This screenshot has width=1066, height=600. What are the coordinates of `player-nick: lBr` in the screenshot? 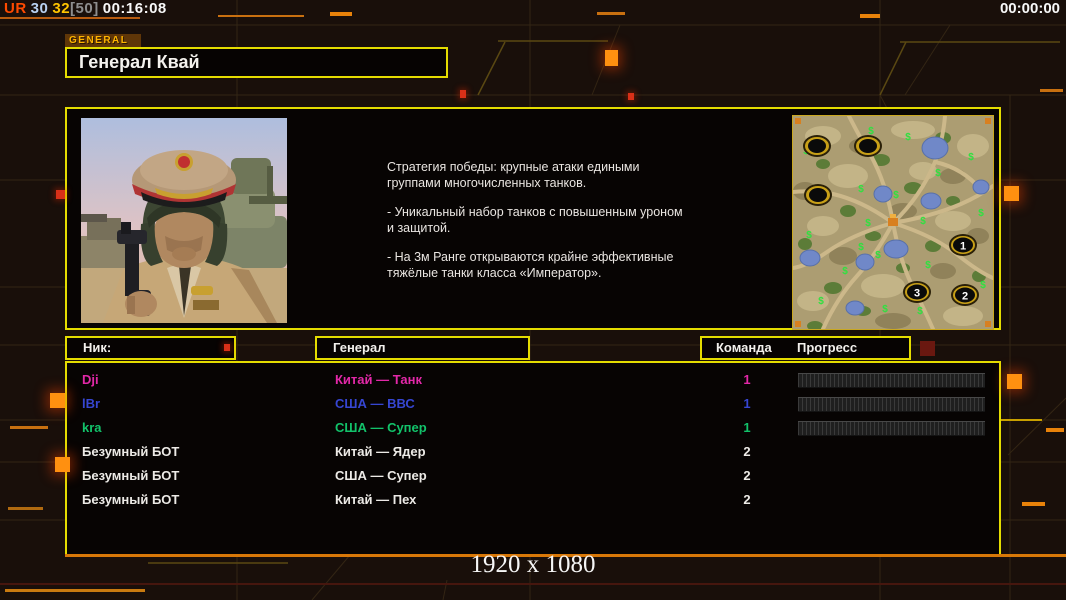 It's located at (91, 403).